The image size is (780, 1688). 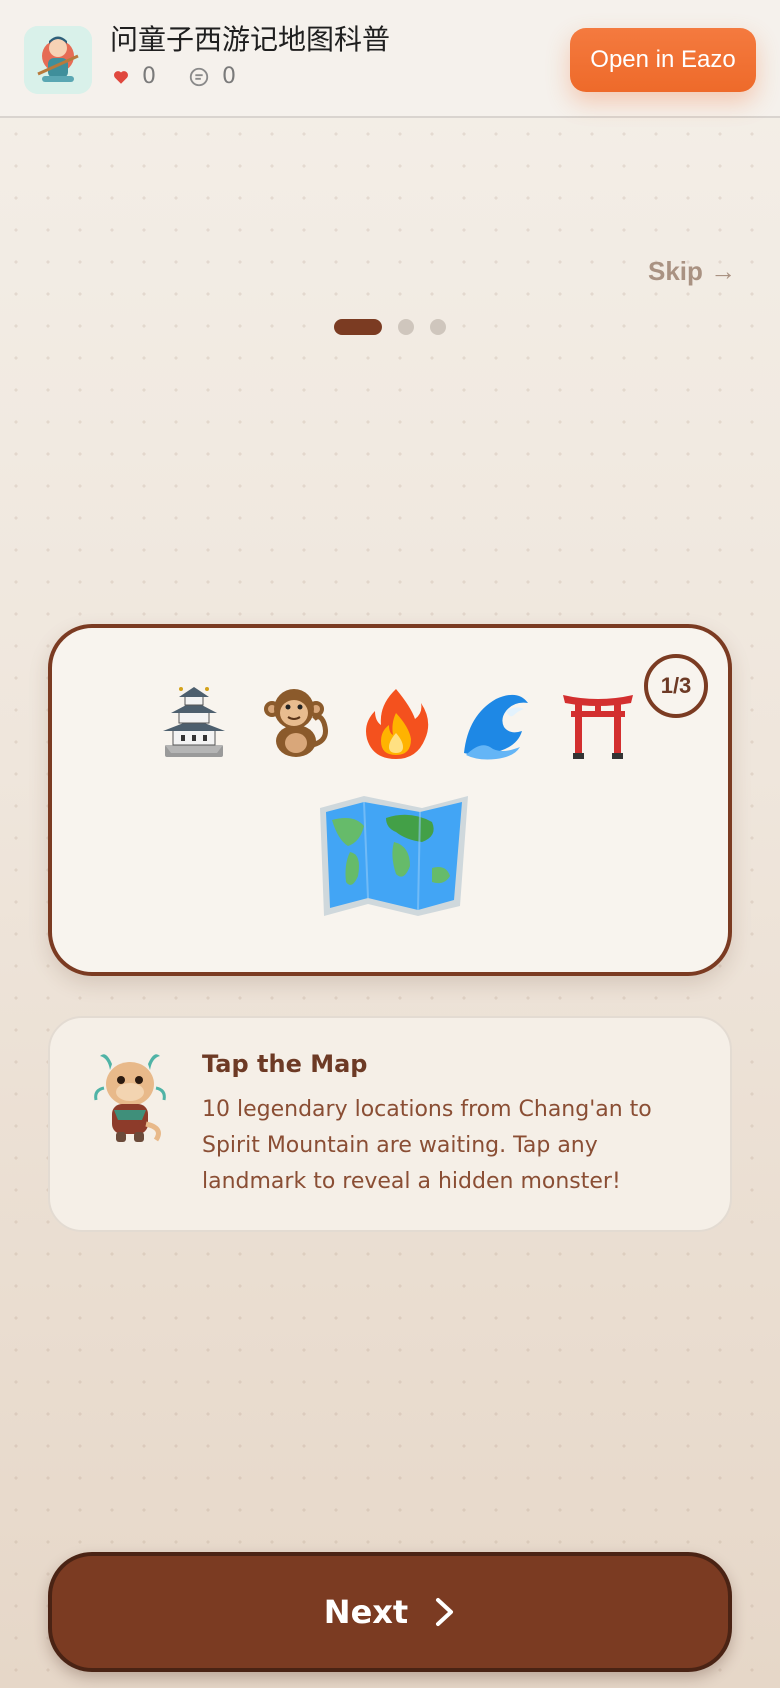 What do you see at coordinates (212, 76) in the screenshot?
I see `comments-stat: 0` at bounding box center [212, 76].